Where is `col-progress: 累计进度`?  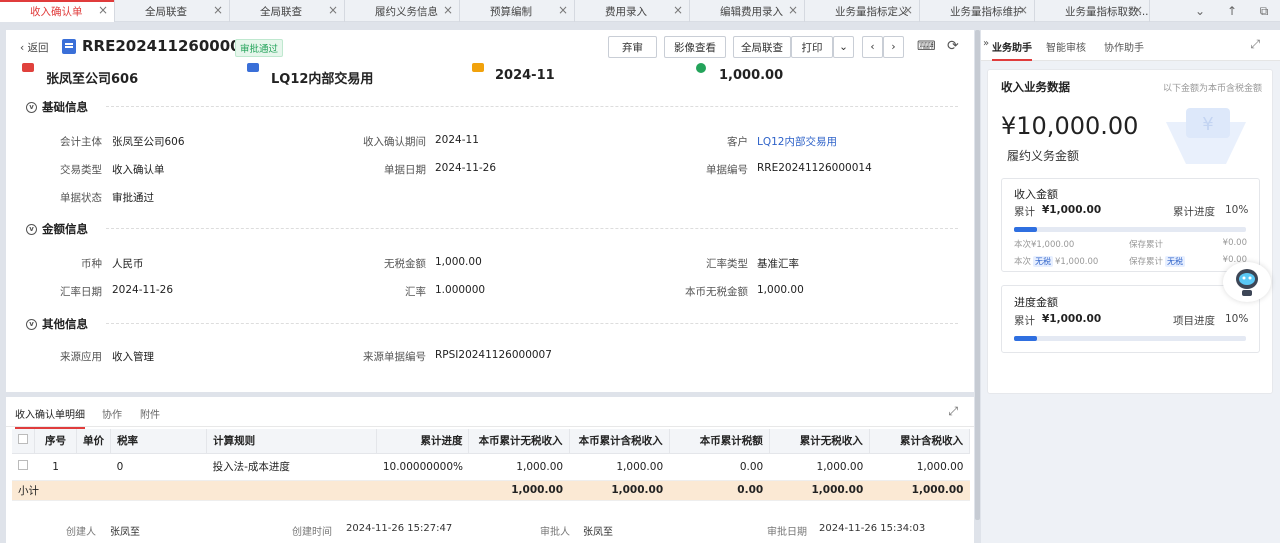 col-progress: 累计进度 is located at coordinates (423, 441).